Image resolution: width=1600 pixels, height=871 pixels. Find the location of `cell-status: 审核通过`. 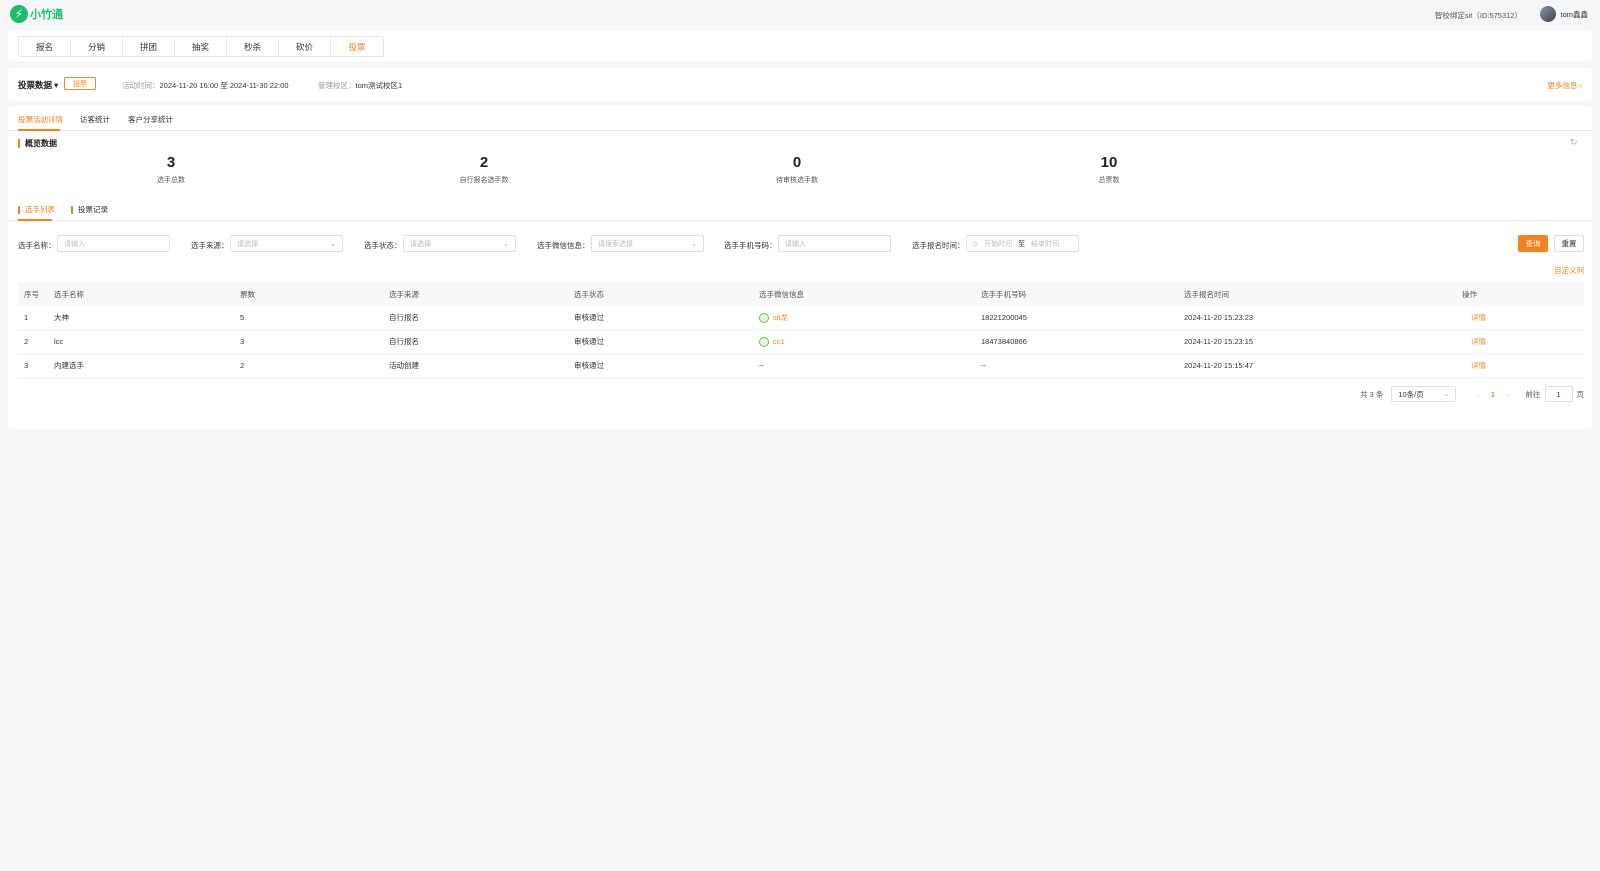

cell-status: 审核通过 is located at coordinates (589, 317).